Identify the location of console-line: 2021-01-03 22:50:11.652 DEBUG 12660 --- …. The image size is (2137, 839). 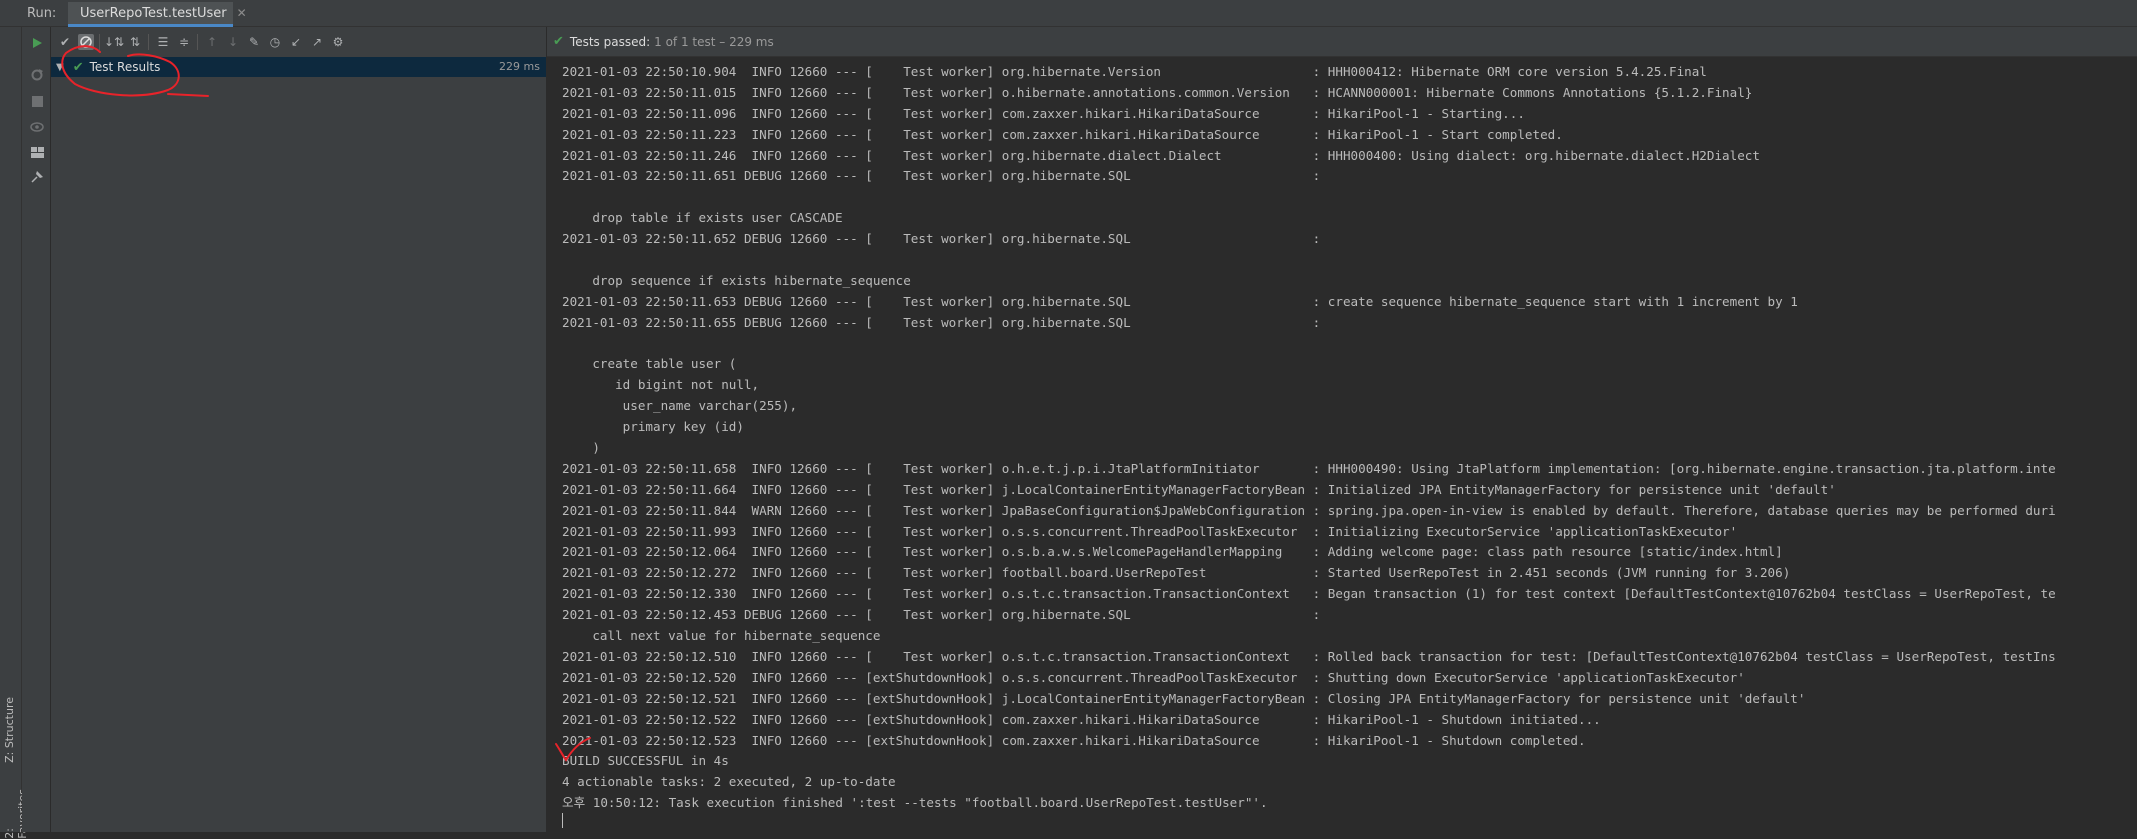
(945, 239).